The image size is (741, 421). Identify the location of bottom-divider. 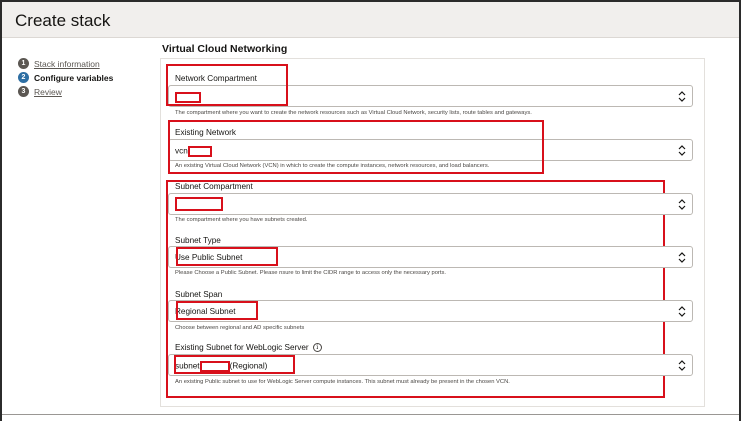
(370, 414).